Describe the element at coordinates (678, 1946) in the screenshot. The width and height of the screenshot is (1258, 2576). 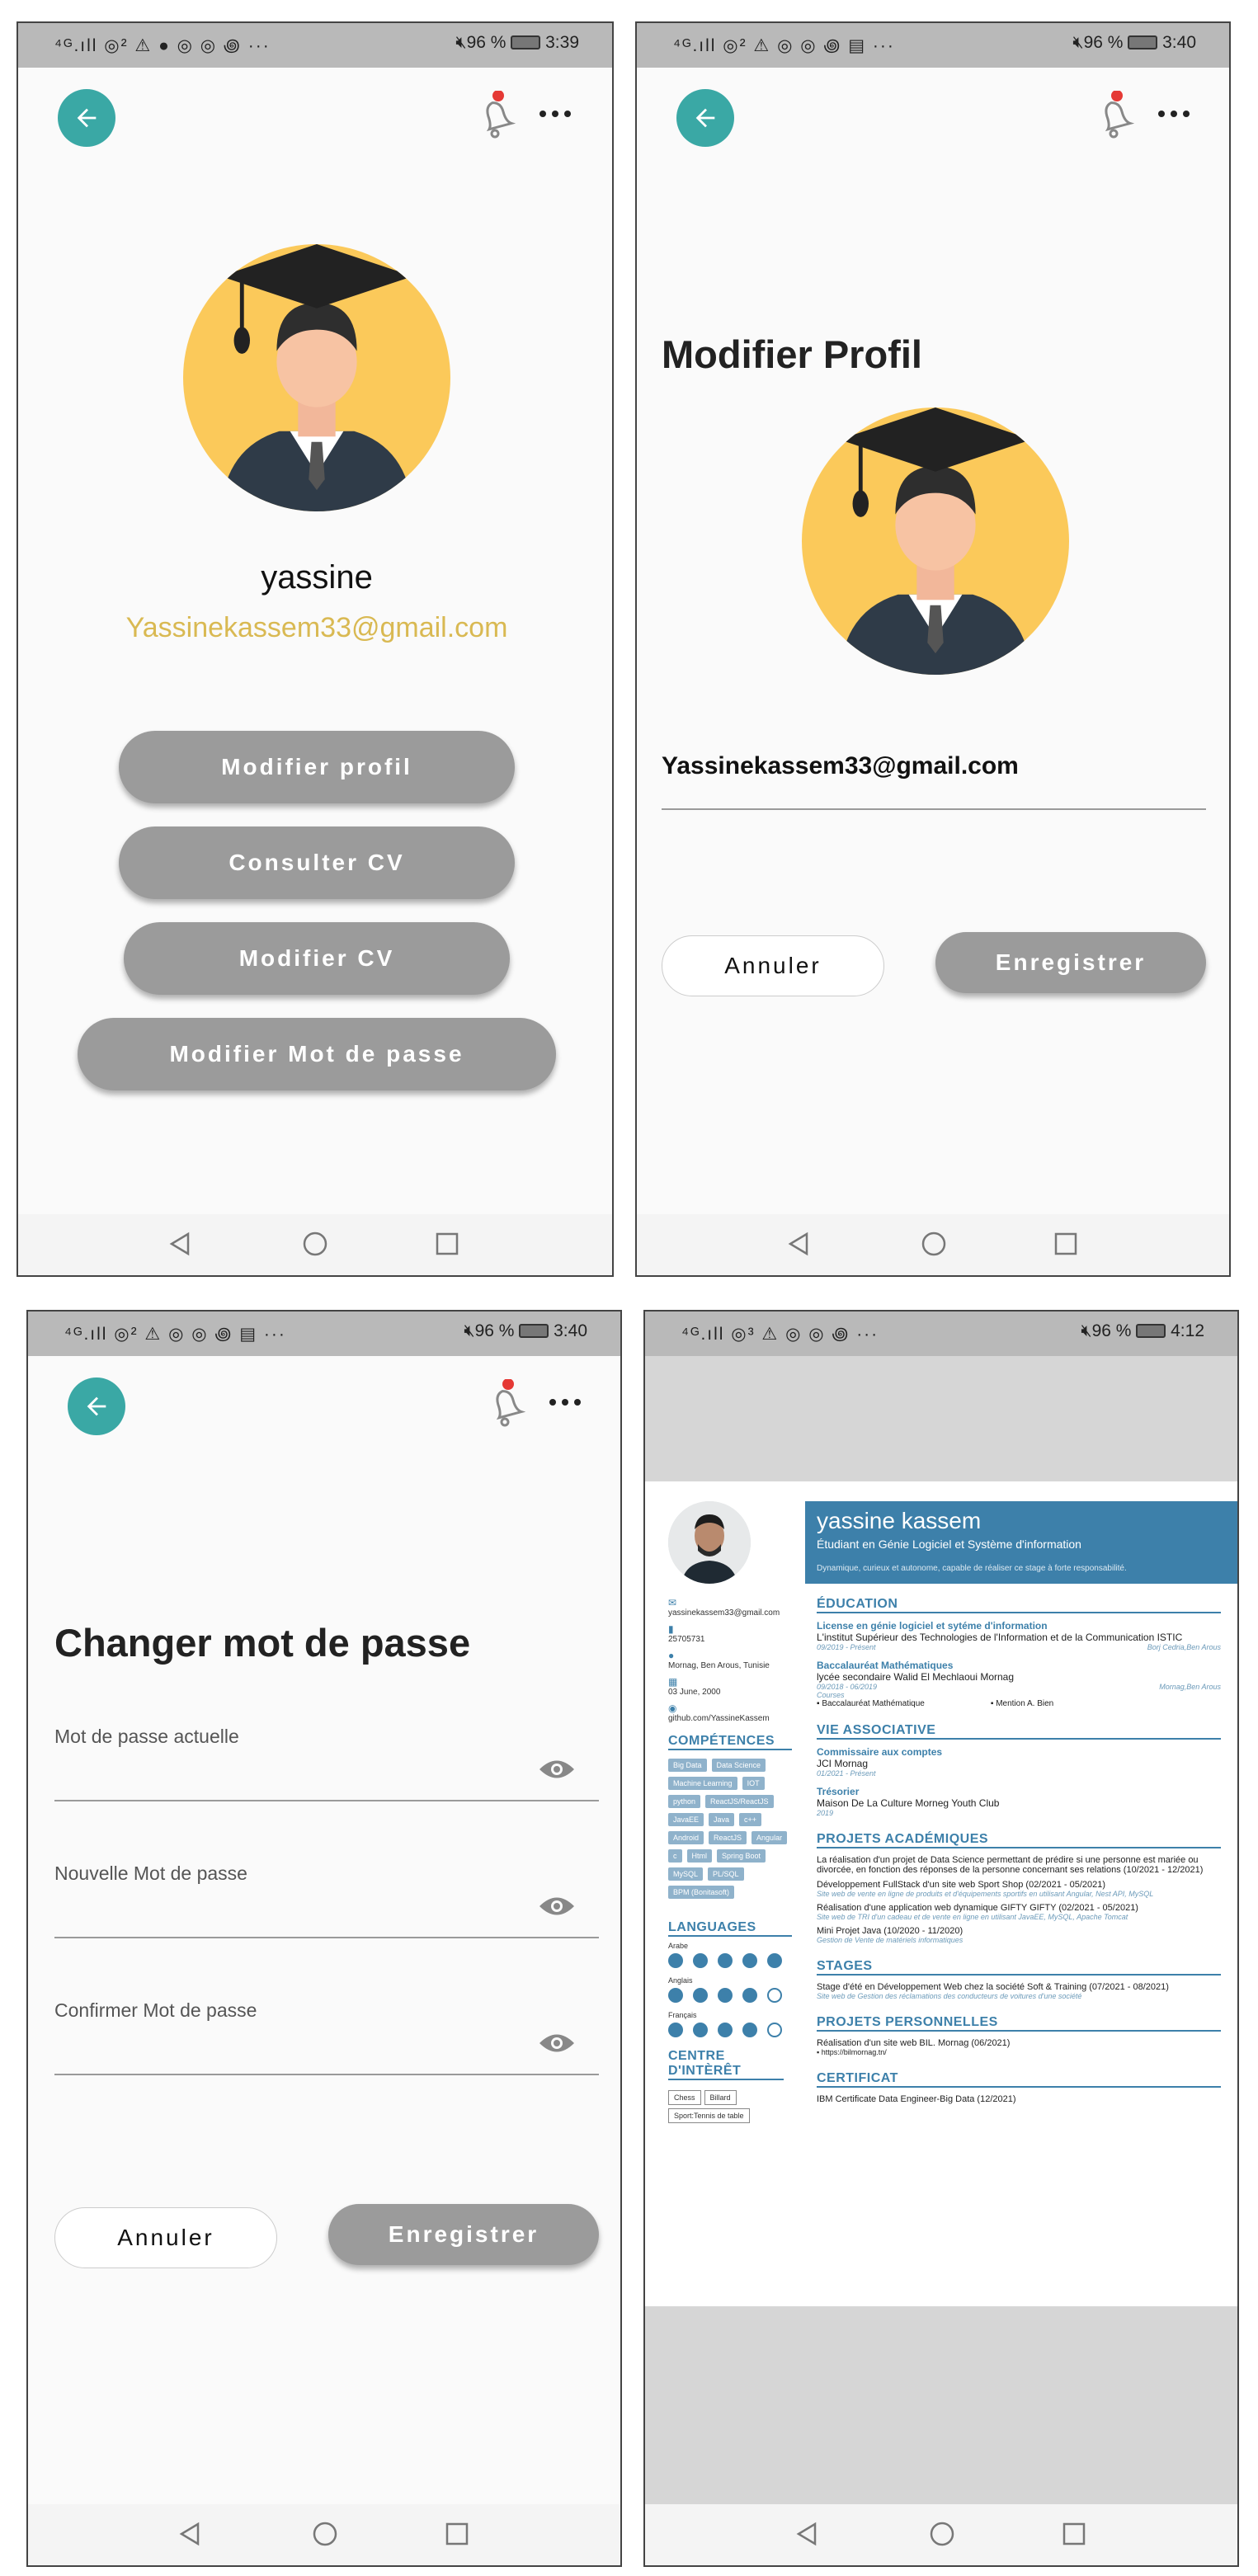
I see `language-name: Arabe` at that location.